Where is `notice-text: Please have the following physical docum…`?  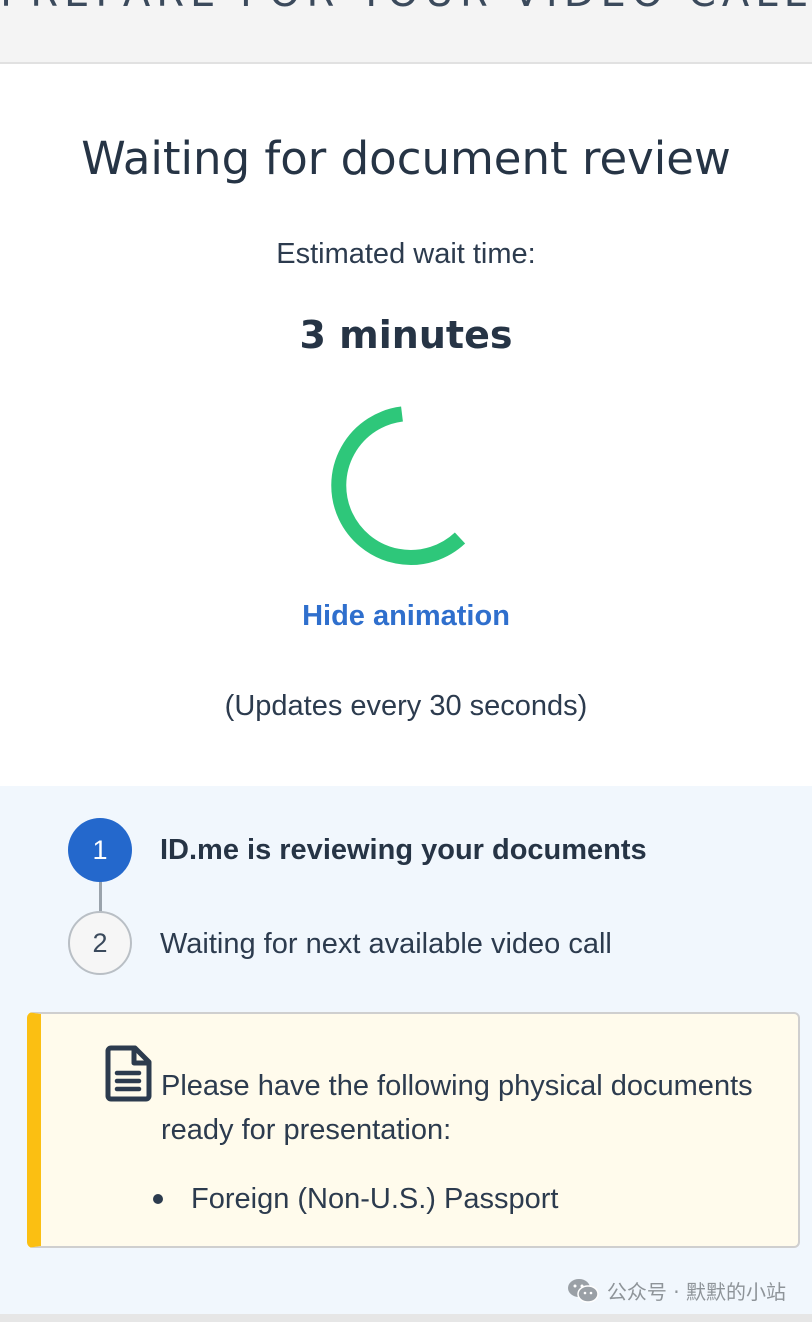 notice-text: Please have the following physical docum… is located at coordinates (457, 1108).